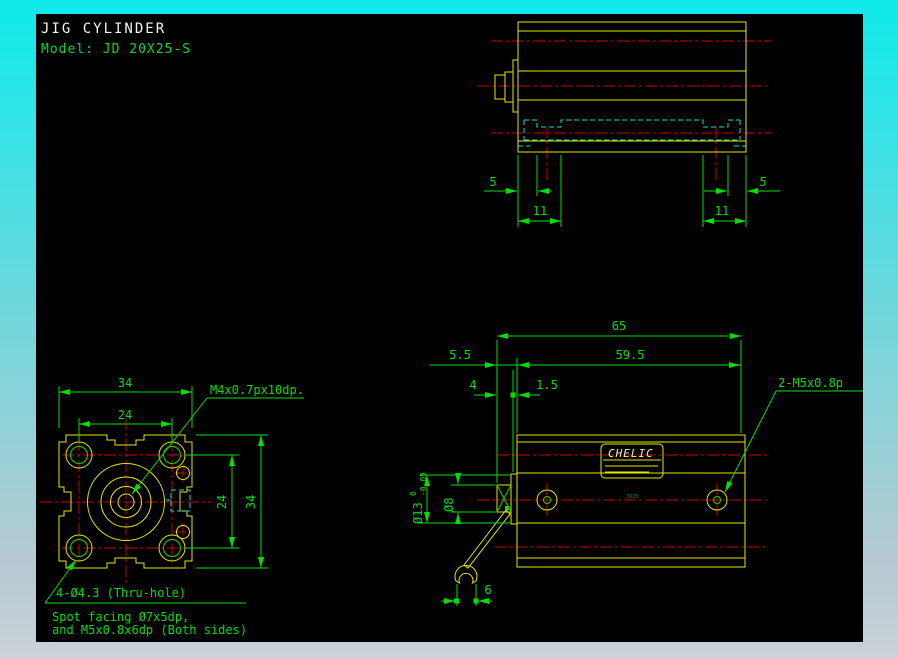 The width and height of the screenshot is (898, 658). What do you see at coordinates (460, 355) in the screenshot?
I see `dim-head: 5.5` at bounding box center [460, 355].